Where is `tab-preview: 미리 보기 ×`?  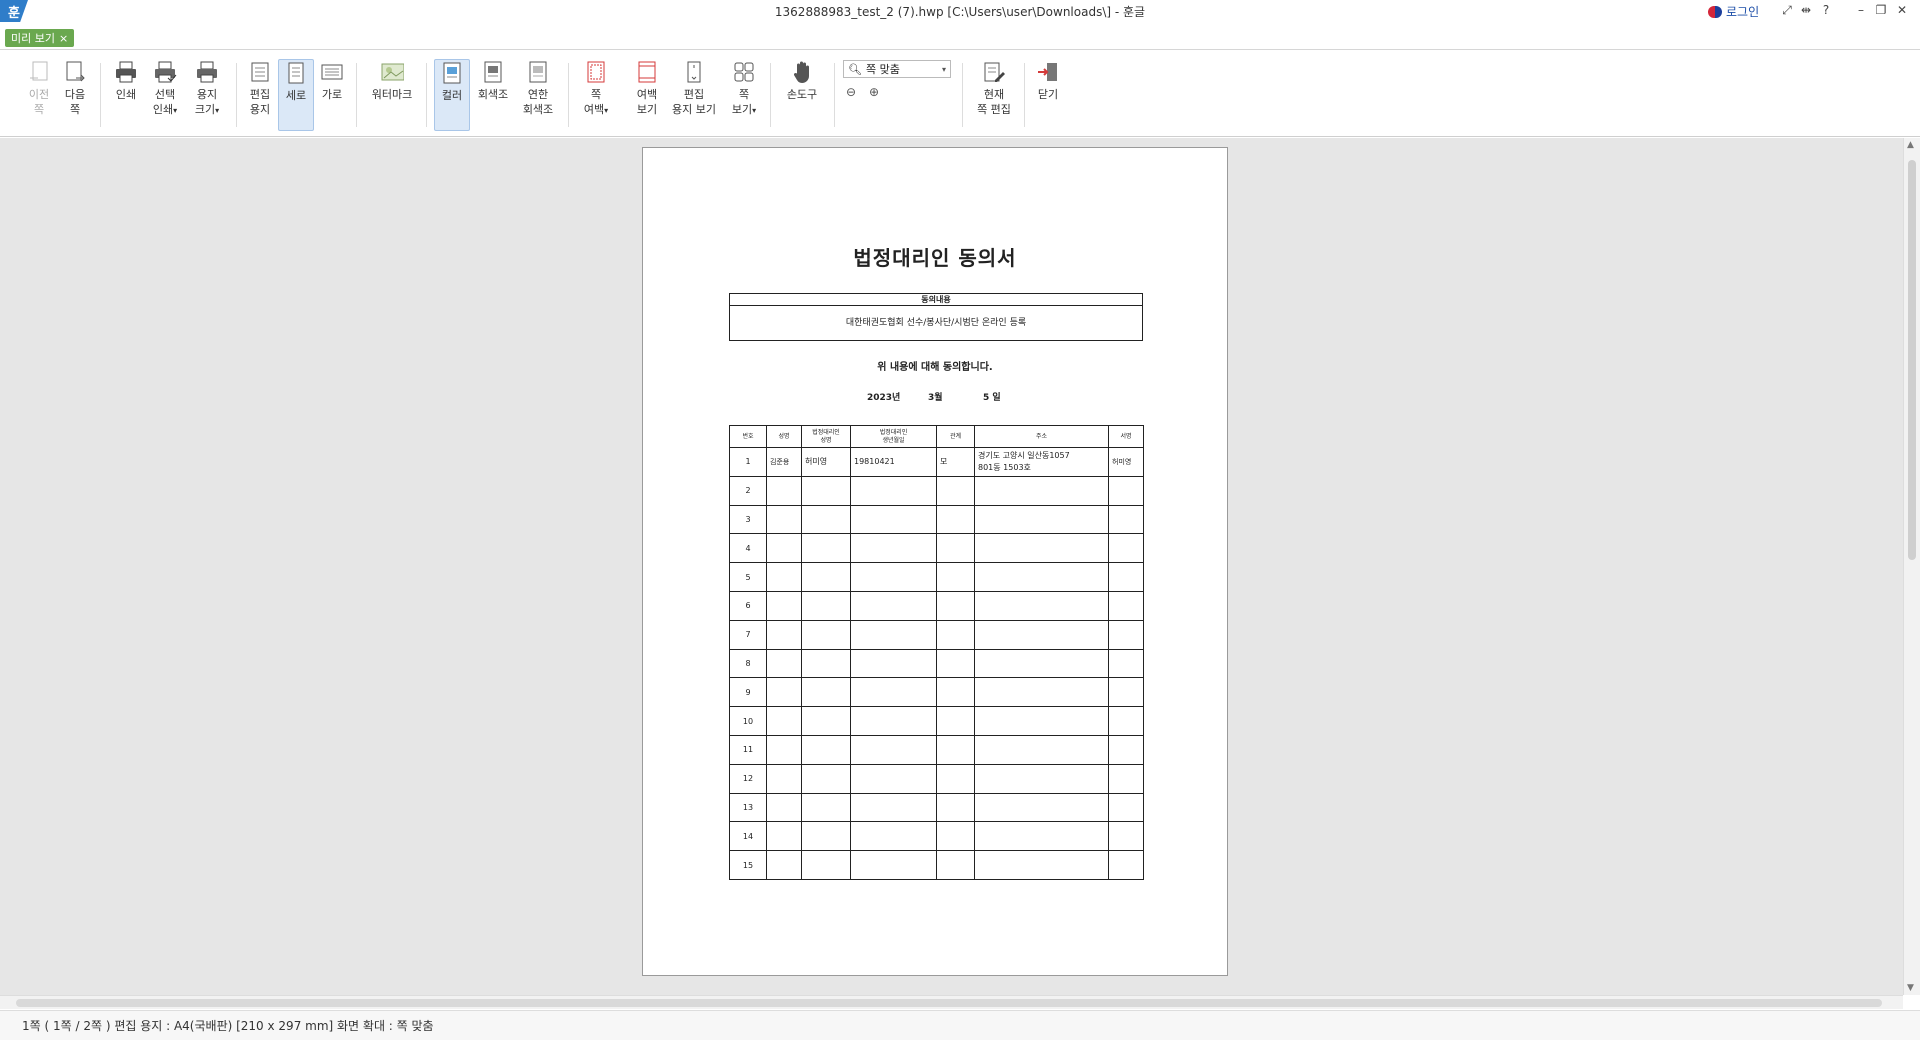
tab-preview: 미리 보기 × is located at coordinates (40, 38).